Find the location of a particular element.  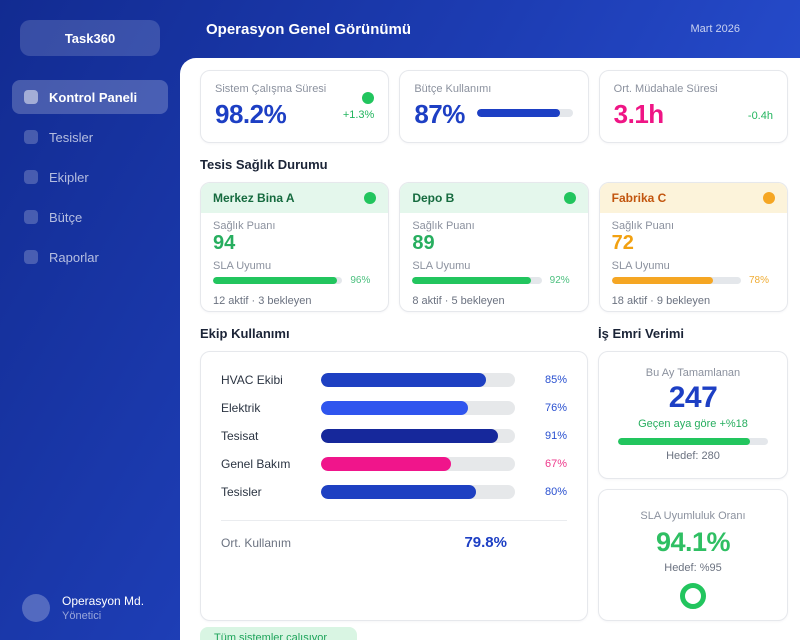

kpi-card-budget: Bütçe Kullanımı 87% is located at coordinates (494, 106).